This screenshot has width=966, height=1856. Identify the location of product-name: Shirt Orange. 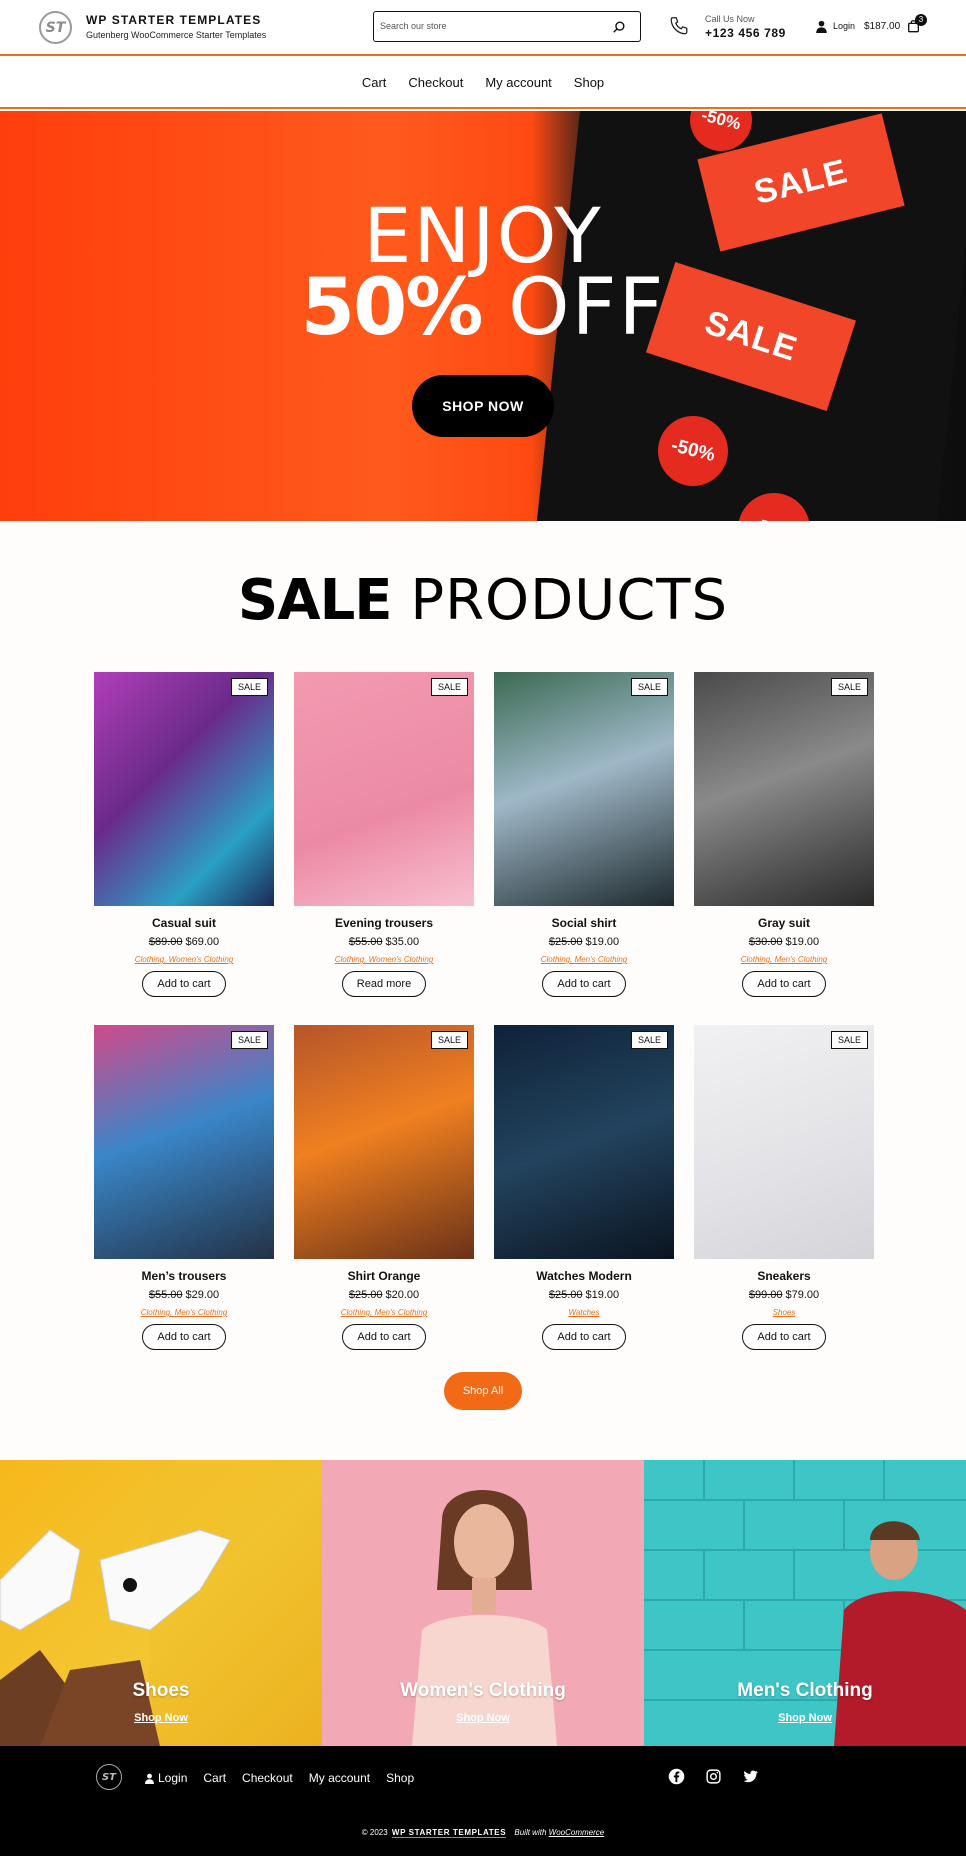
(384, 1276).